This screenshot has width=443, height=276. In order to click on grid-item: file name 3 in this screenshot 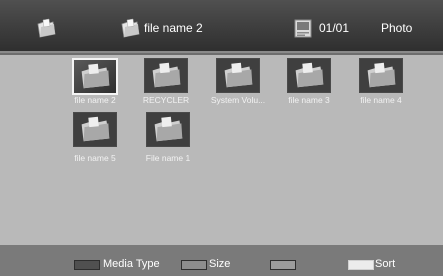, I will do `click(308, 84)`.